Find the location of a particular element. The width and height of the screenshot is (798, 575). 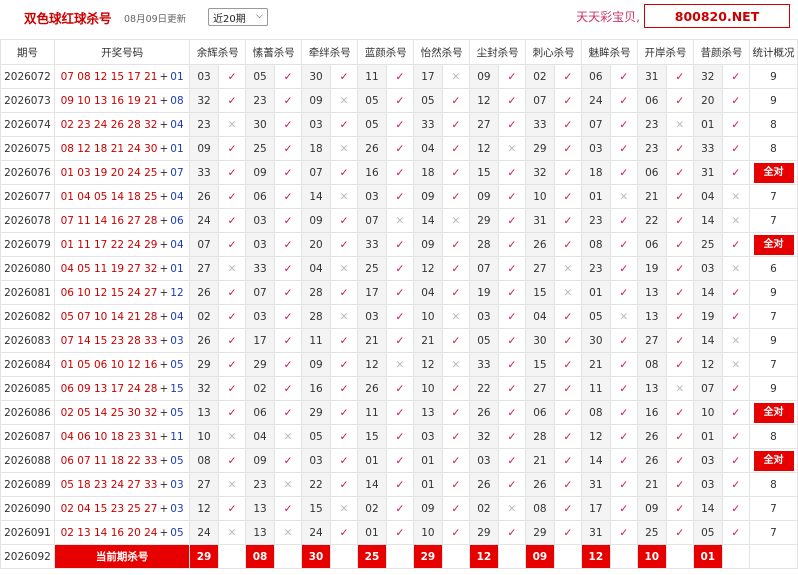

blue-ball: 12 is located at coordinates (177, 292).